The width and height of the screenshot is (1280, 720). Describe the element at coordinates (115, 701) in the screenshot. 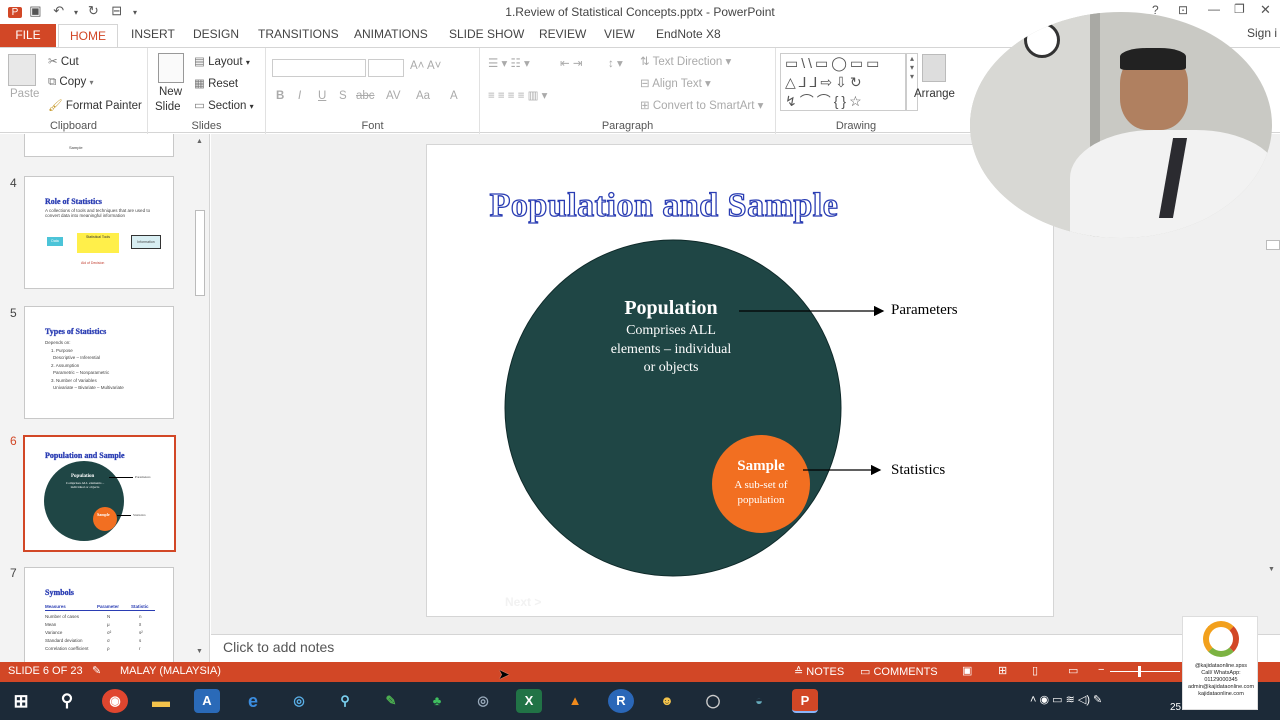

I see `chrome-icon: ◉` at that location.